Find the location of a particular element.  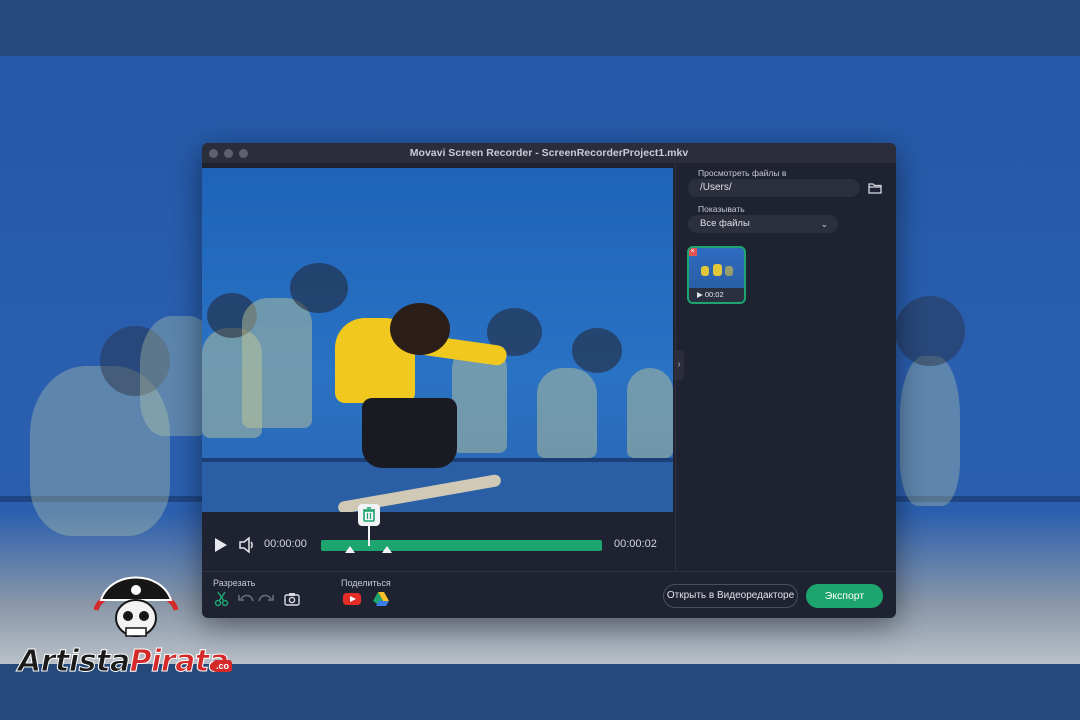

file-filter-select: Все файлы ⌄ is located at coordinates (763, 224).